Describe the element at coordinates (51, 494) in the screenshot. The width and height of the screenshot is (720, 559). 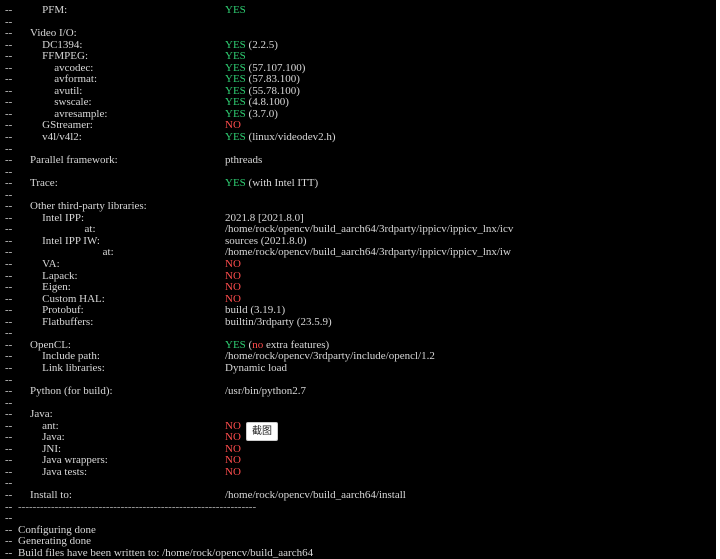
I see `config-label: Install to:` at that location.